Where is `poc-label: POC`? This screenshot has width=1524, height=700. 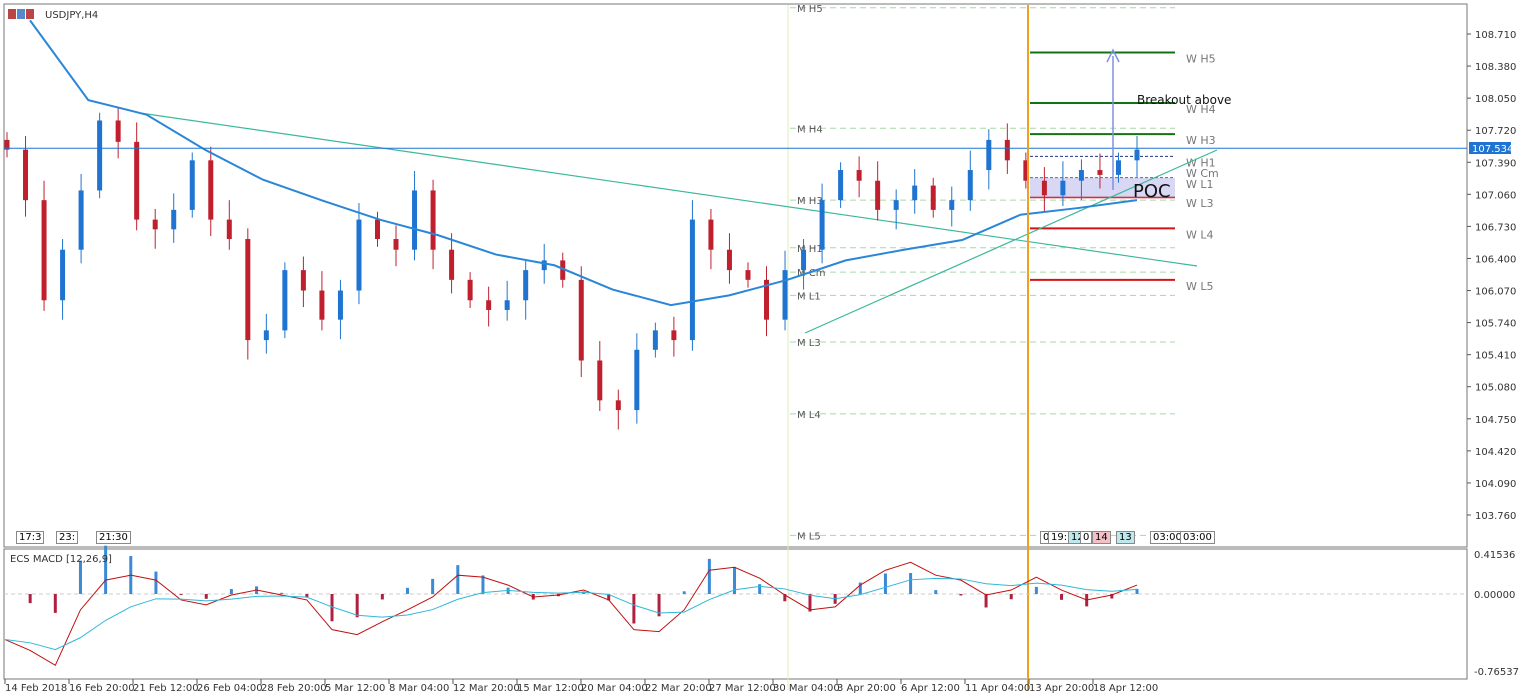
poc-label: POC is located at coordinates (1152, 191).